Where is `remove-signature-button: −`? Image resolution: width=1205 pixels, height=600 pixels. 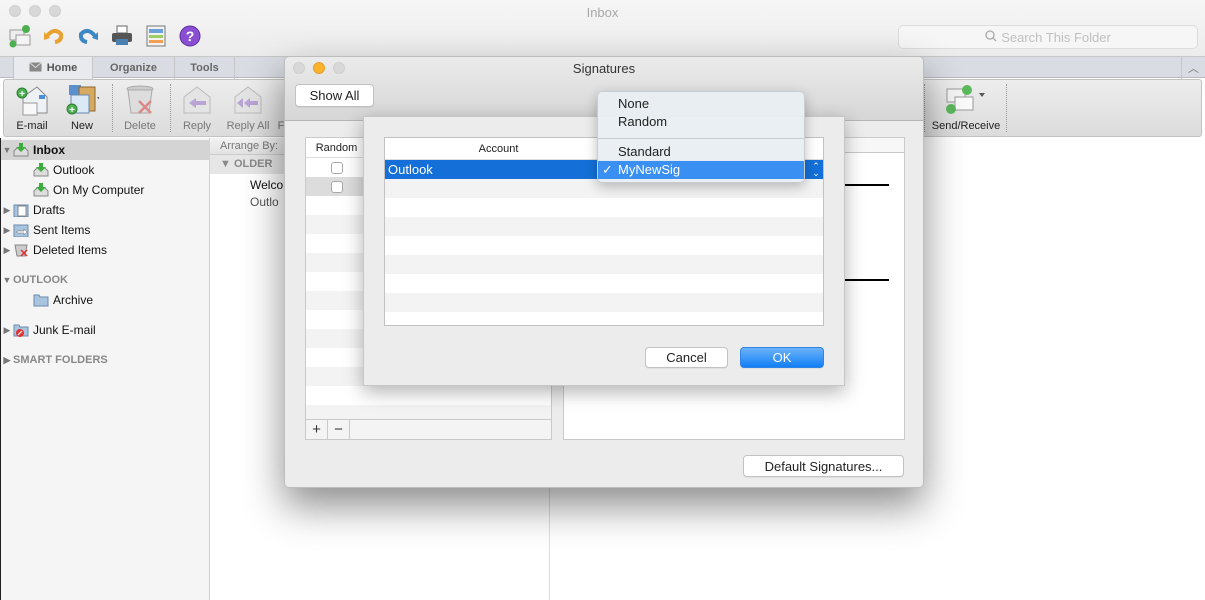
remove-signature-button: − is located at coordinates (339, 429).